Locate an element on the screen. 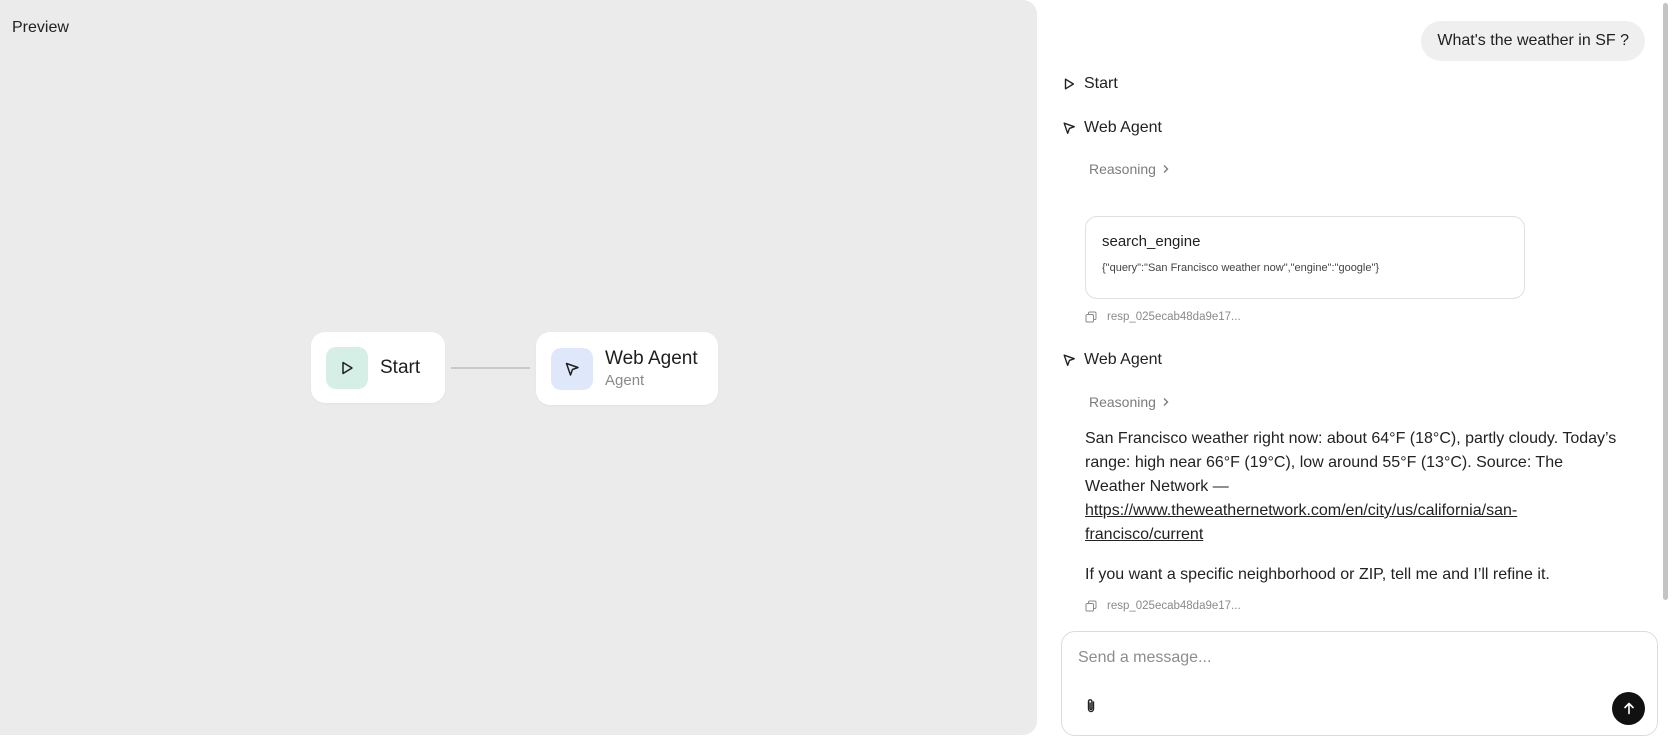 This screenshot has height=746, width=1672. arrow-up-icon is located at coordinates (1629, 708).